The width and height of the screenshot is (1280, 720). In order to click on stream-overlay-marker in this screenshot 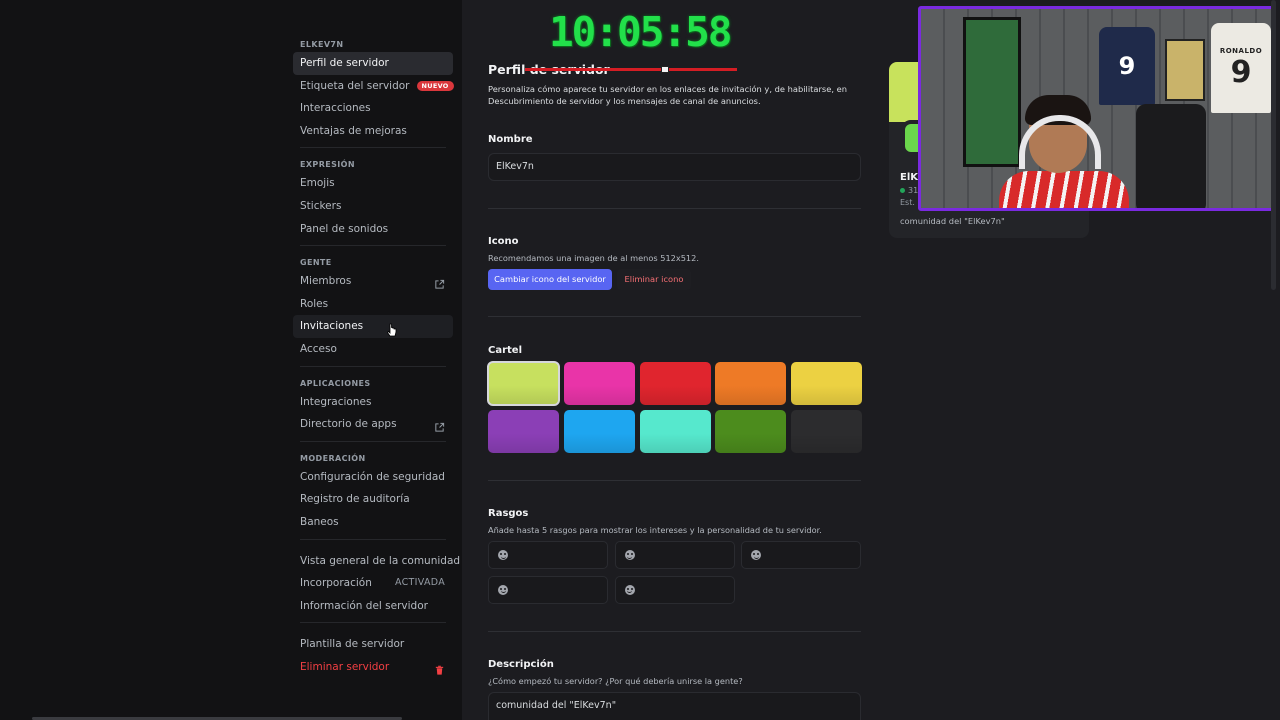, I will do `click(665, 69)`.